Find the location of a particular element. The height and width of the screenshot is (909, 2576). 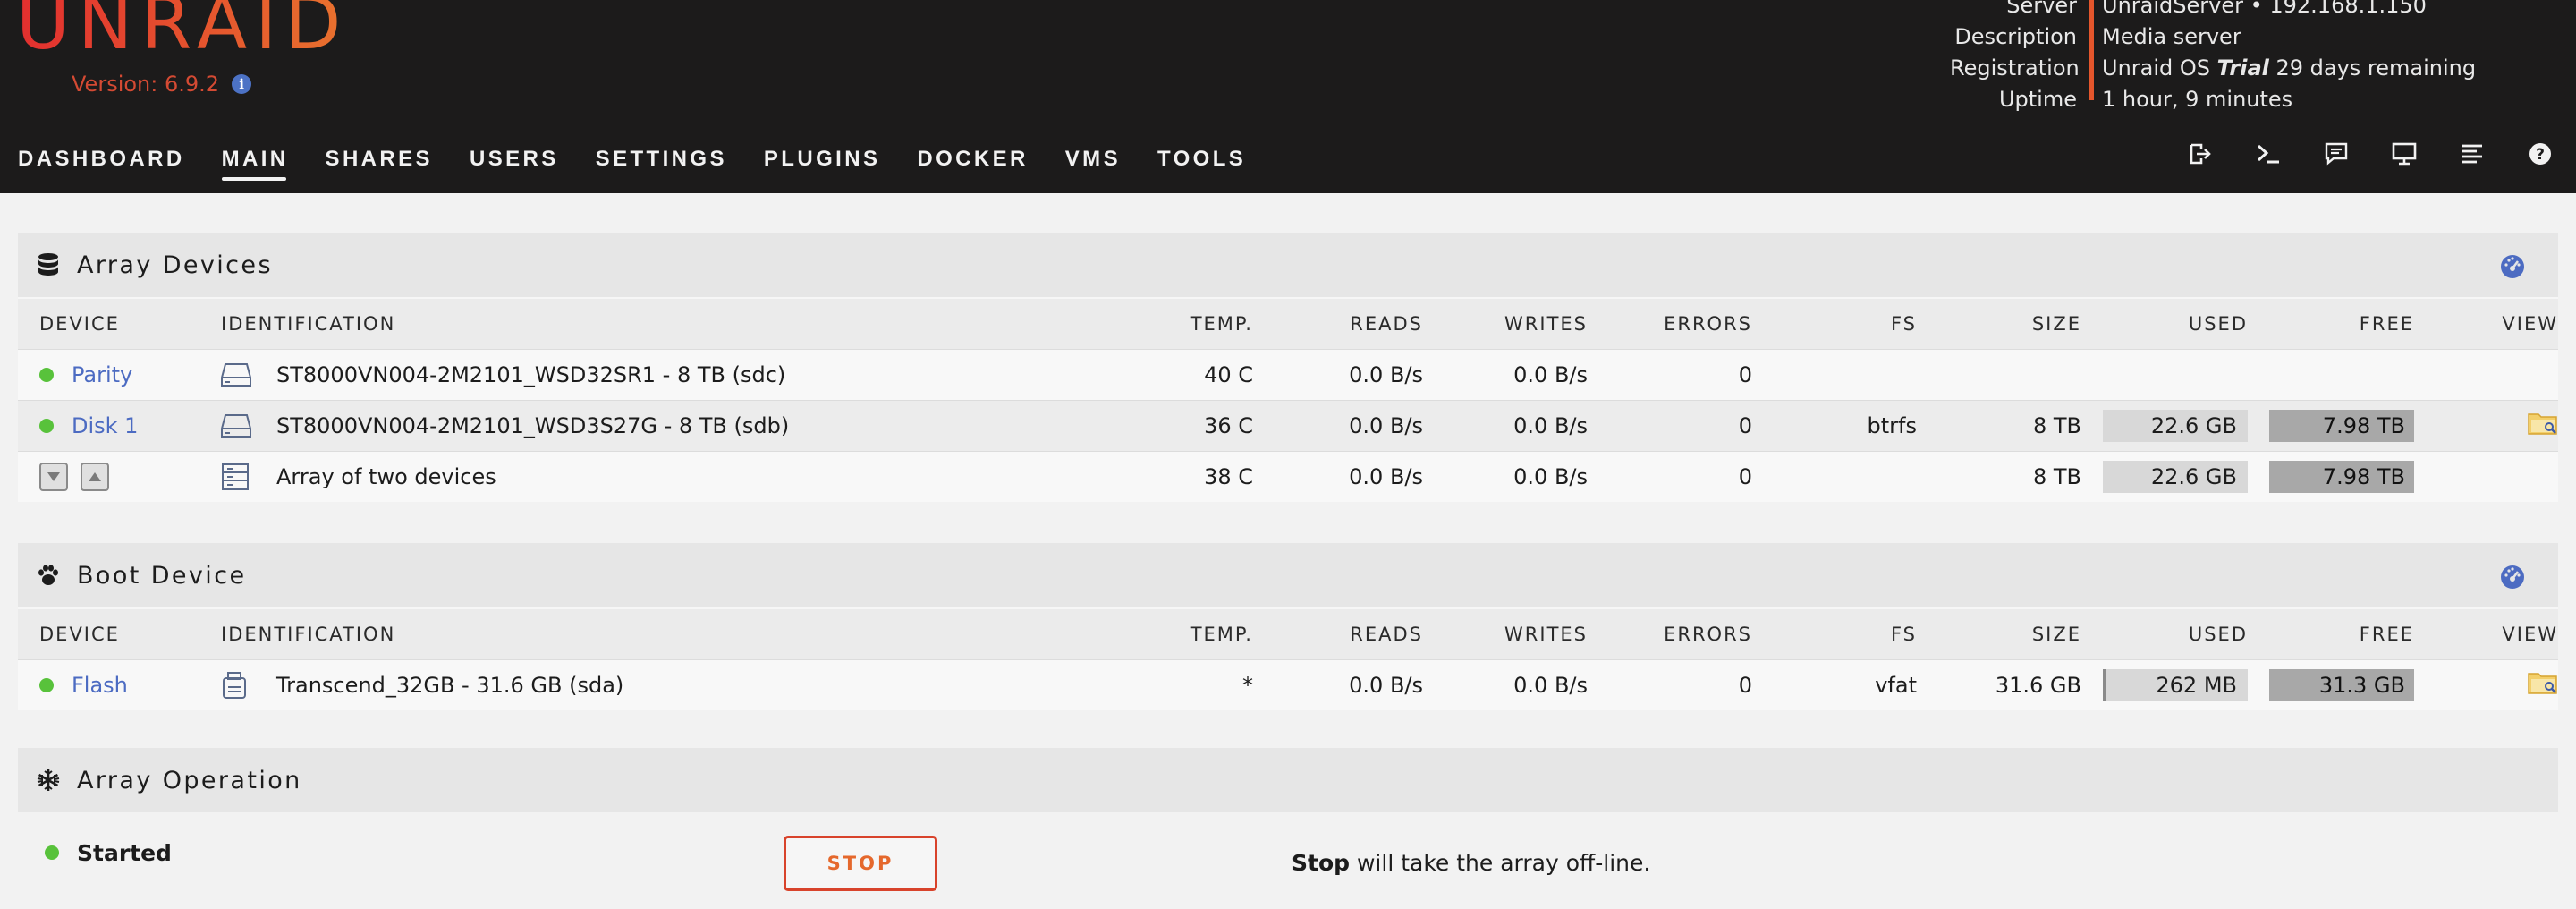

array-list-icon is located at coordinates (236, 477).